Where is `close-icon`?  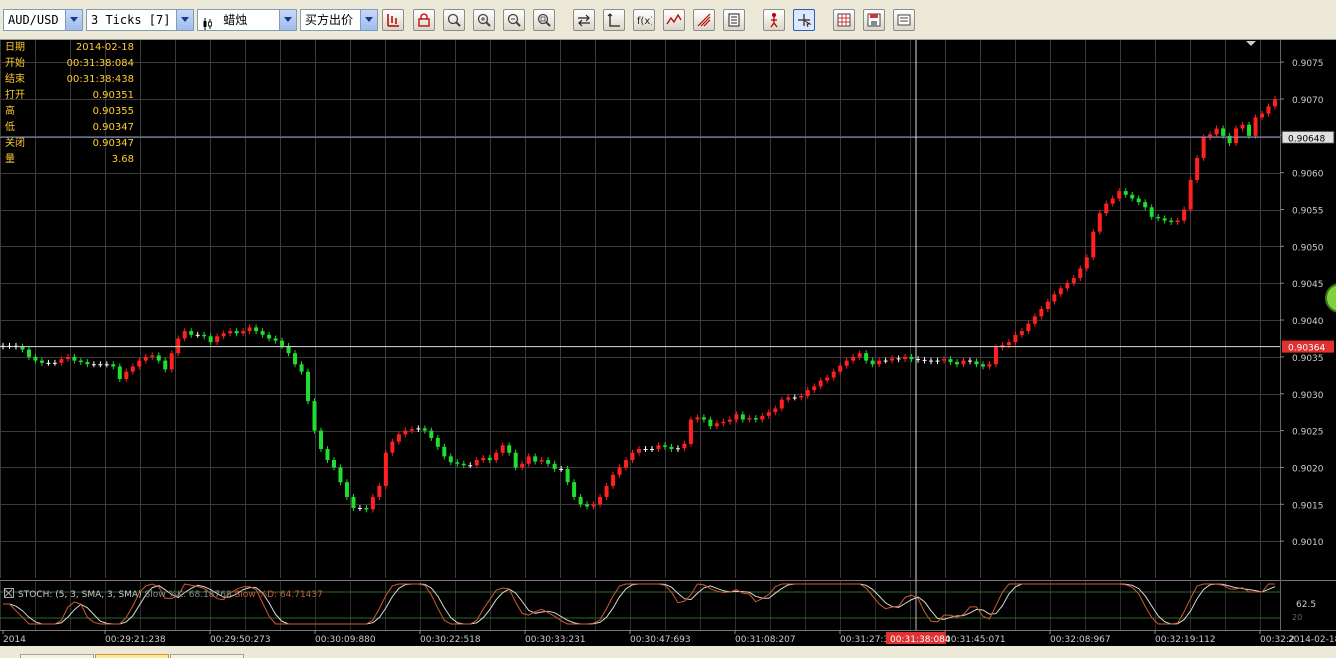
close-icon is located at coordinates (9, 593).